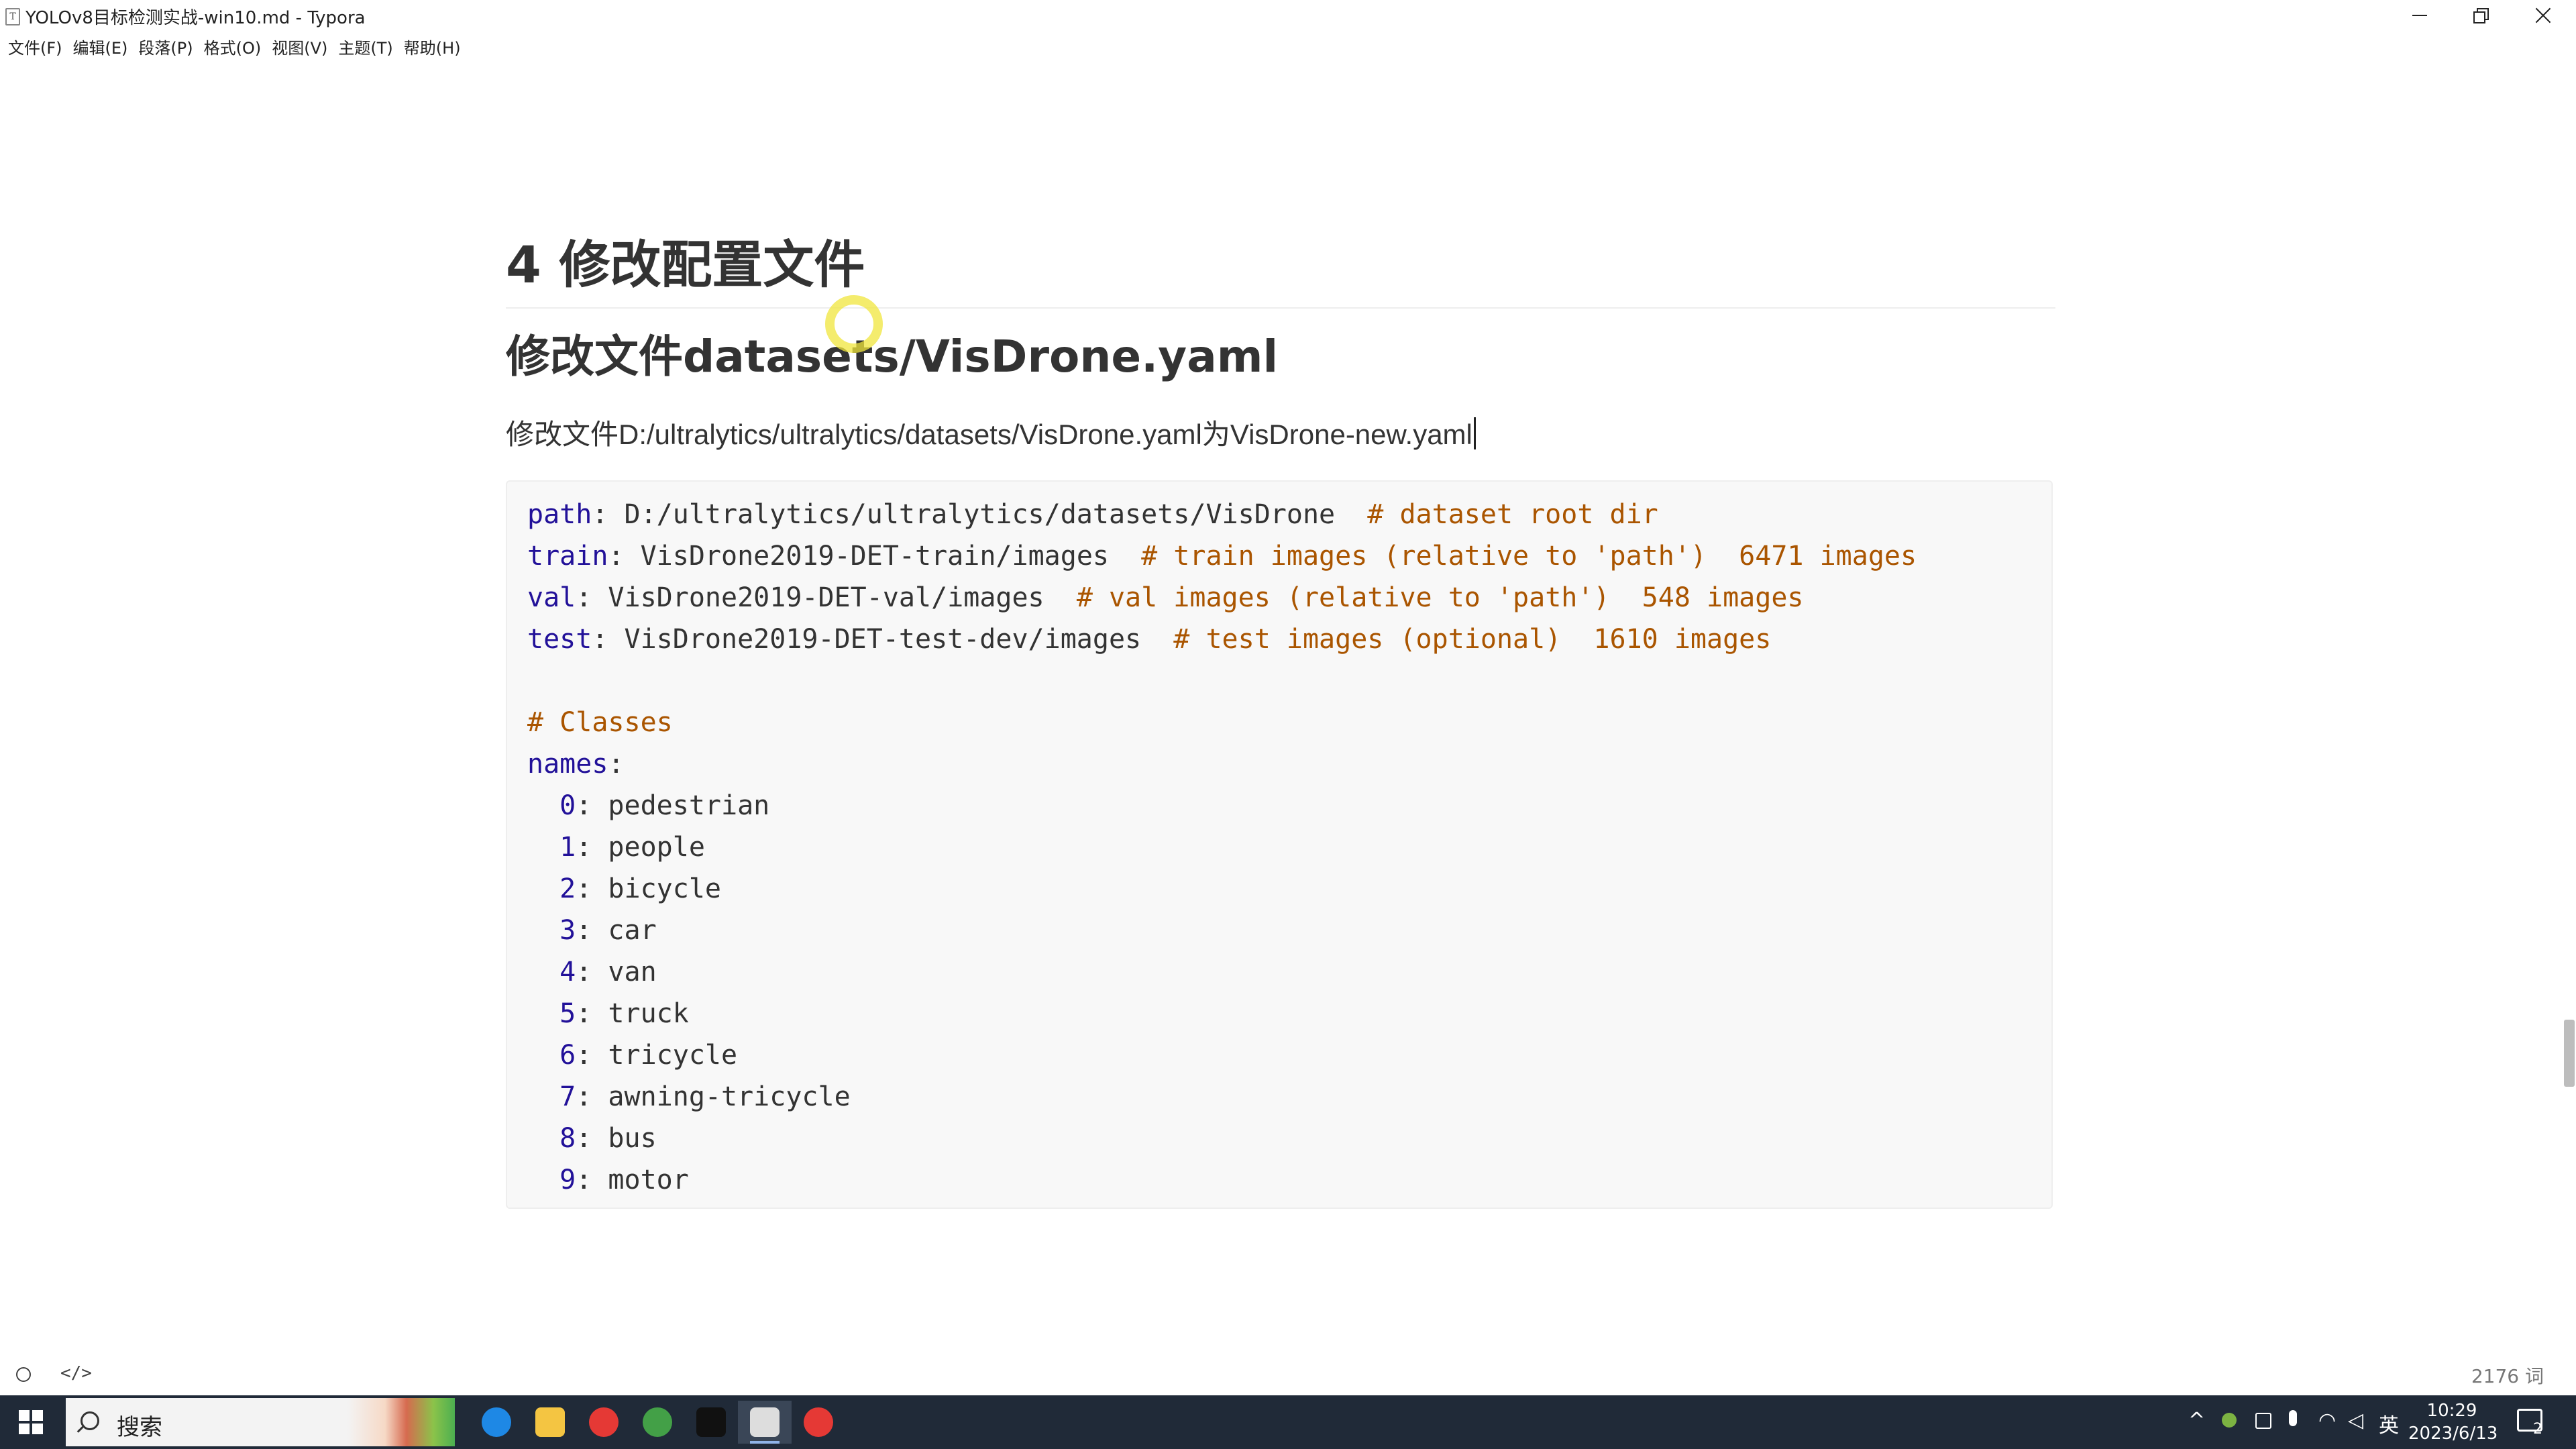 This screenshot has height=1449, width=2576. Describe the element at coordinates (2355, 1420) in the screenshot. I see `volume-icon: ◁` at that location.